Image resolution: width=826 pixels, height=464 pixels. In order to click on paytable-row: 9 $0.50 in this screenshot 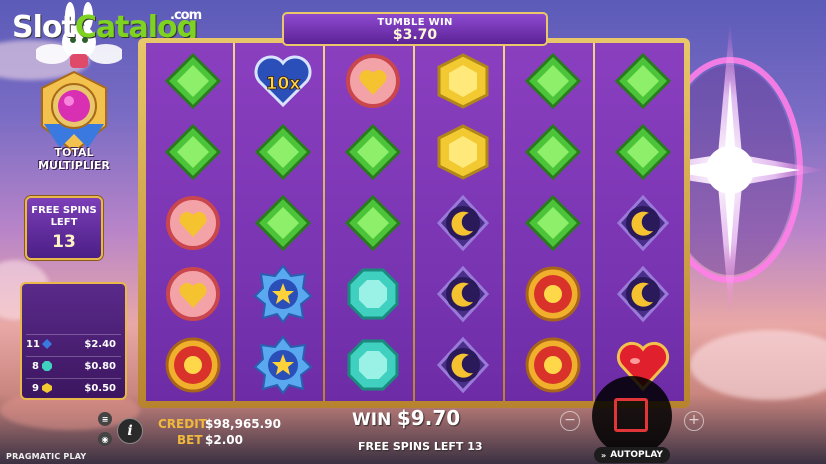, I will do `click(73, 387)`.